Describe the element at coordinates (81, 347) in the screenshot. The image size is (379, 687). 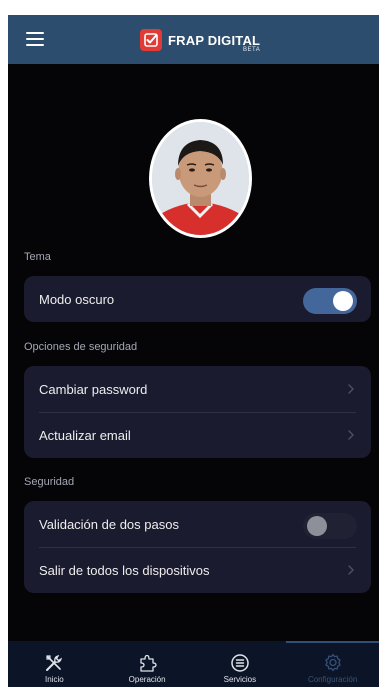
I see `section-label-opciones-seguridad: Opciones de seguridad` at that location.